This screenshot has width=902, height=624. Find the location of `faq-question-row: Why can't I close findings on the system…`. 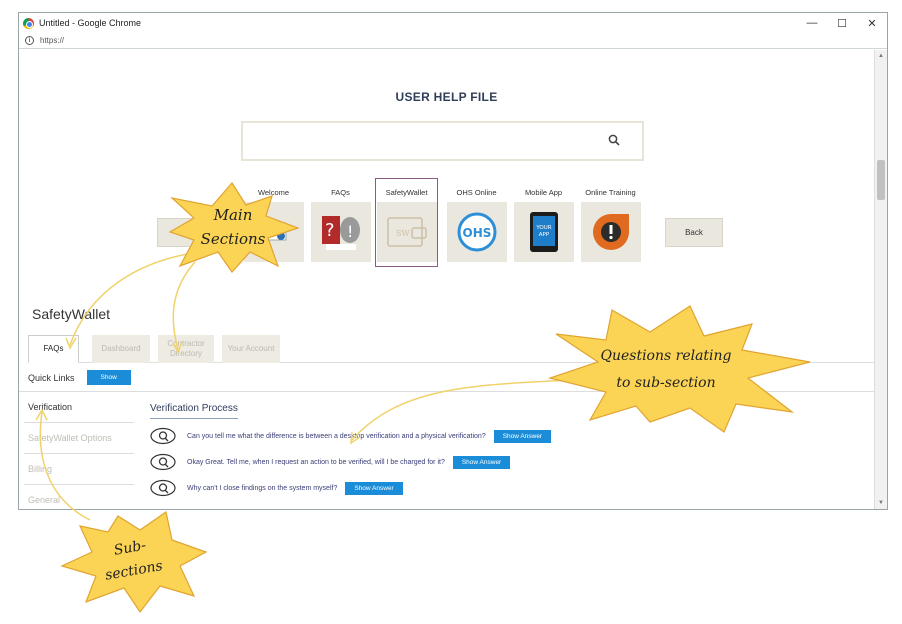

faq-question-row: Why can't I close findings on the system… is located at coordinates (276, 488).